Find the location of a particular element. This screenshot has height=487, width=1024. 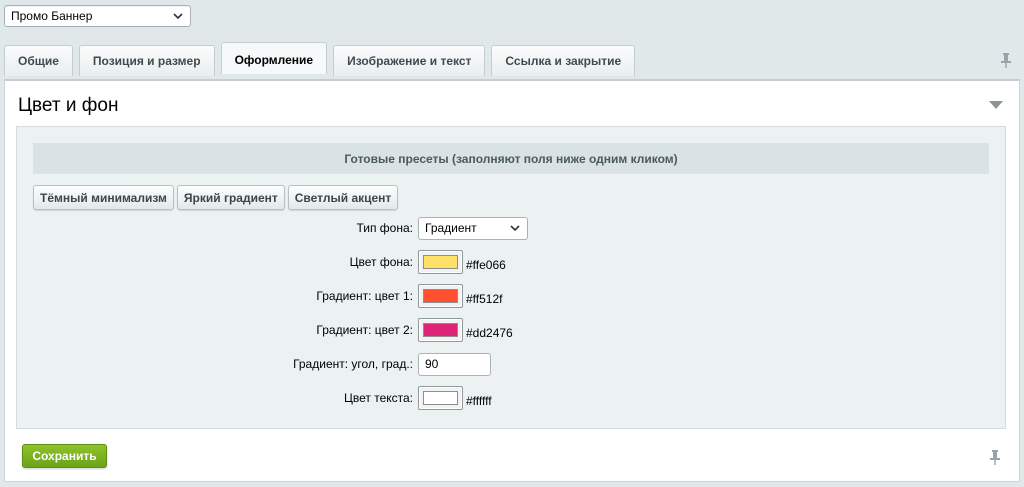

bg-type-row: Тип фона: Градиент is located at coordinates (511, 228).